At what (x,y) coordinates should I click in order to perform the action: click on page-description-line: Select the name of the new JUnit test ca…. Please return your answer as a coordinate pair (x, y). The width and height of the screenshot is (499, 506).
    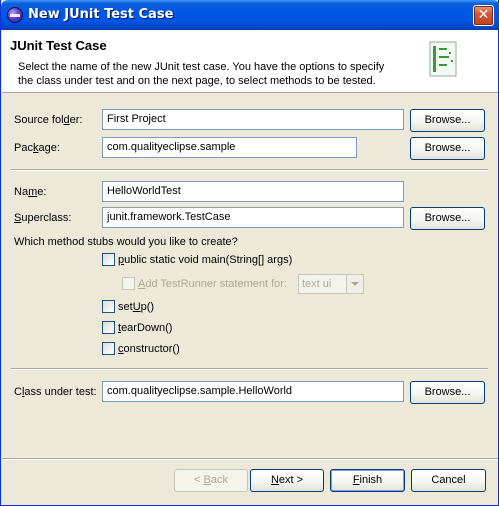
    Looking at the image, I should click on (201, 67).